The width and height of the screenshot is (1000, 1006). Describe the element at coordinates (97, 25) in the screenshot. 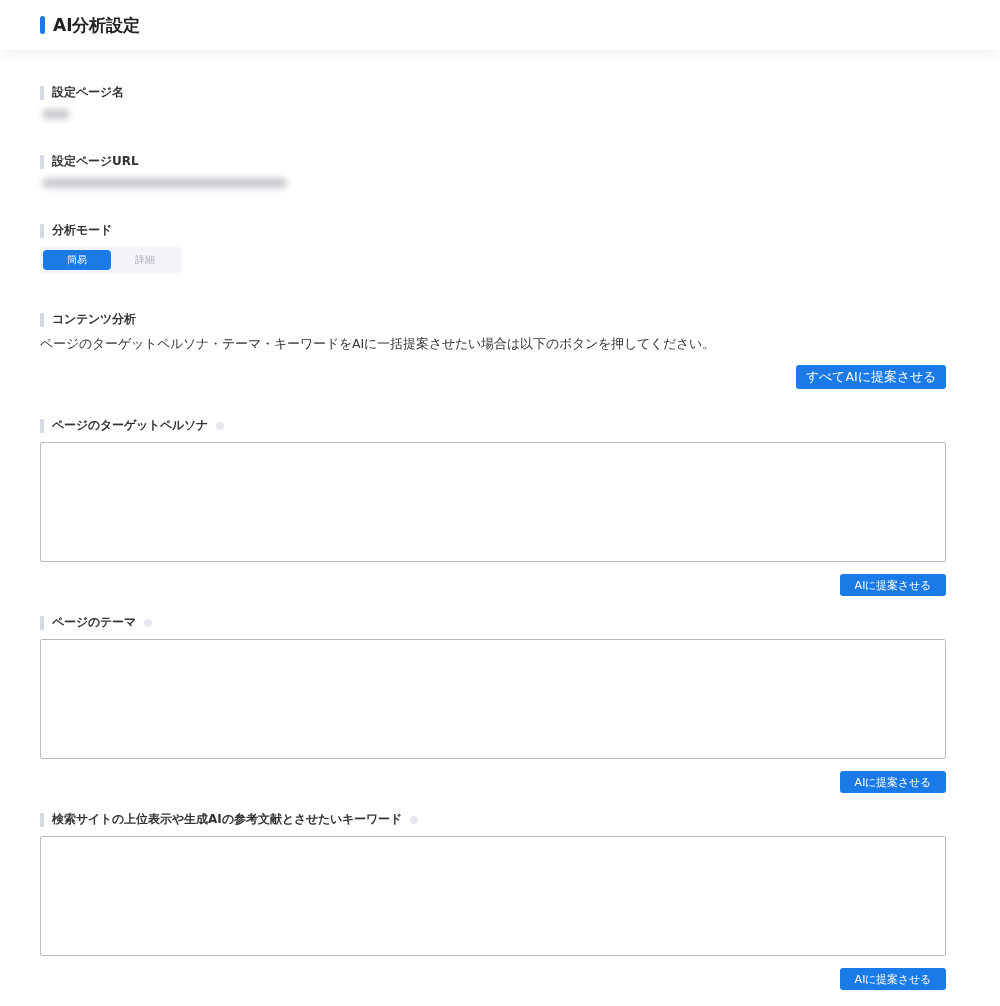

I see `page-title: AI分析設定` at that location.